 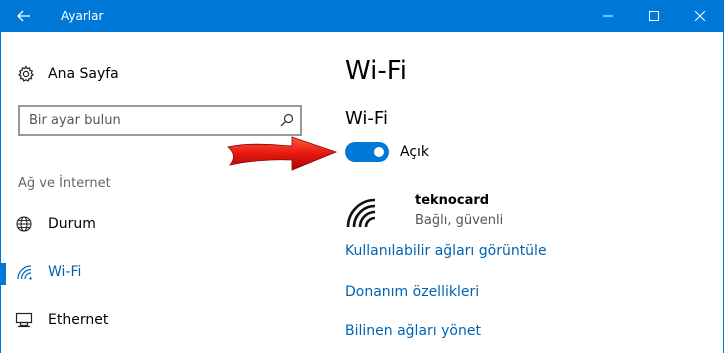 What do you see at coordinates (24, 320) in the screenshot?
I see `ethernet-icon` at bounding box center [24, 320].